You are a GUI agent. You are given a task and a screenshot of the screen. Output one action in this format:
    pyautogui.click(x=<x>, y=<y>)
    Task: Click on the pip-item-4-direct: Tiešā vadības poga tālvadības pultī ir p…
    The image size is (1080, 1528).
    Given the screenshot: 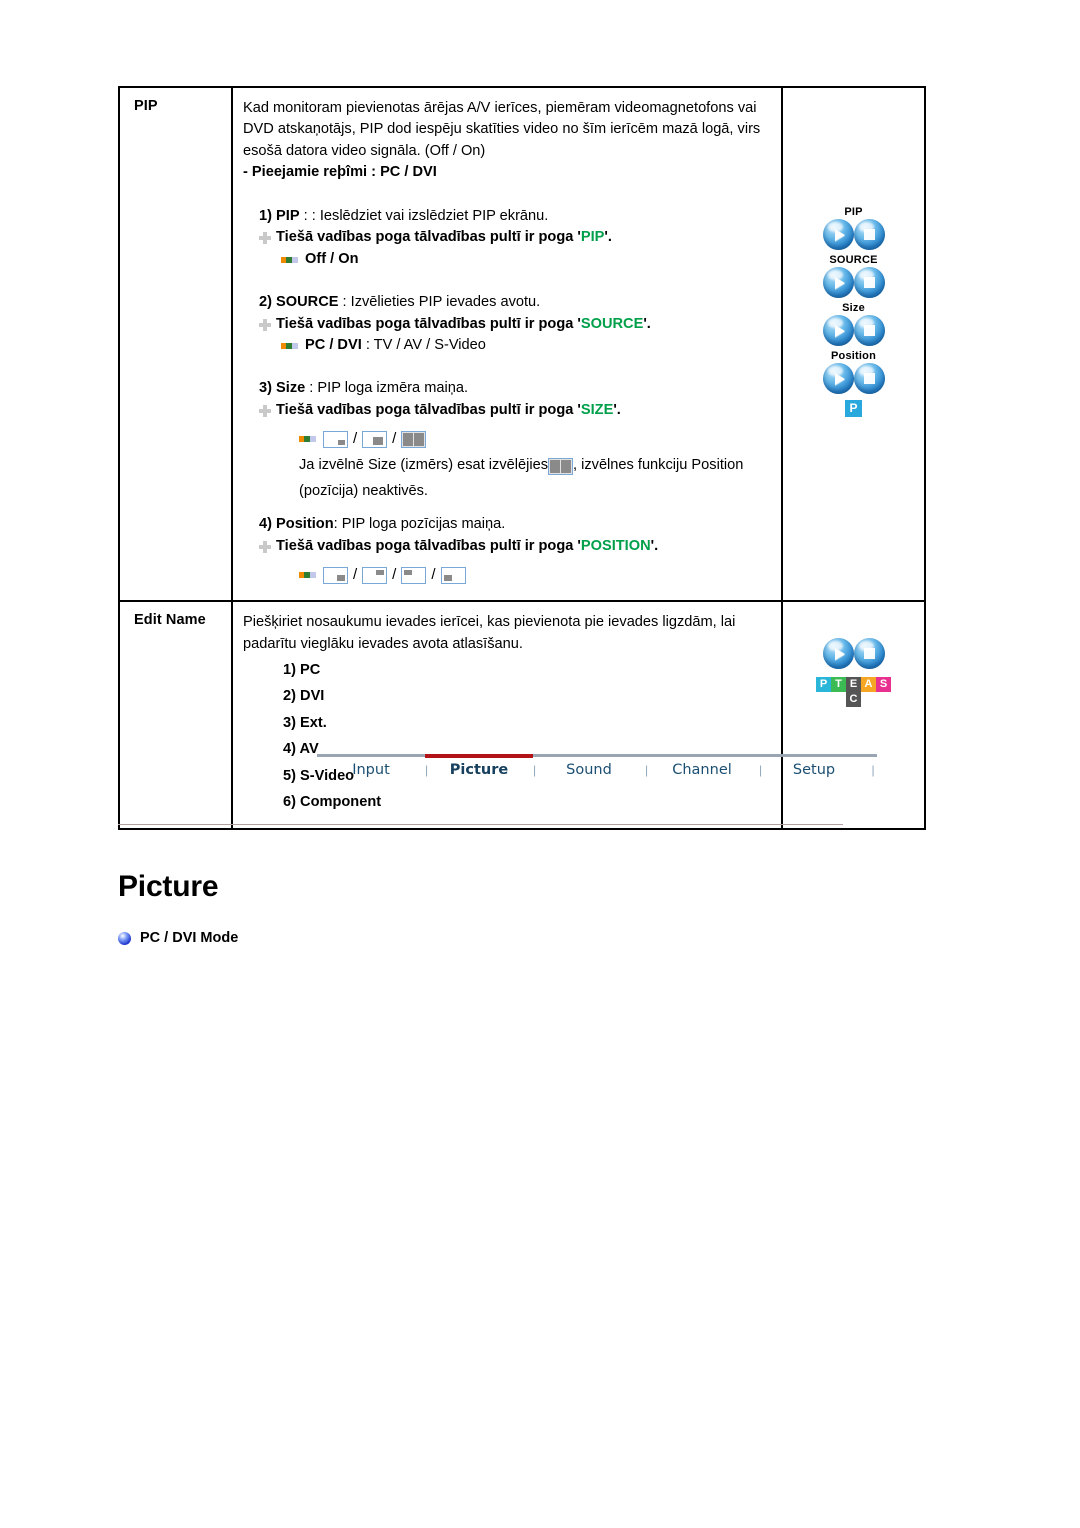 What is the action you would take?
    pyautogui.click(x=515, y=546)
    